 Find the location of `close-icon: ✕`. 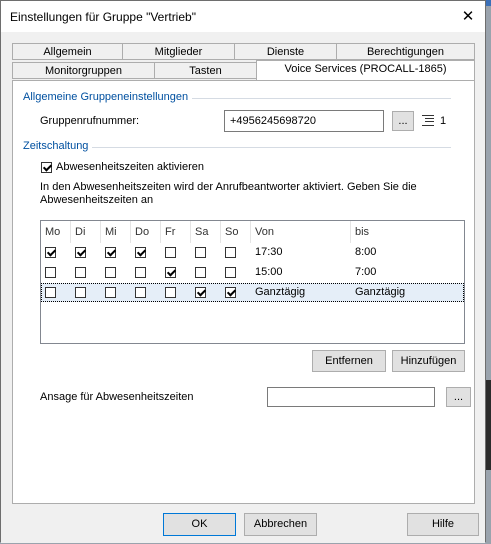

close-icon: ✕ is located at coordinates (468, 16).